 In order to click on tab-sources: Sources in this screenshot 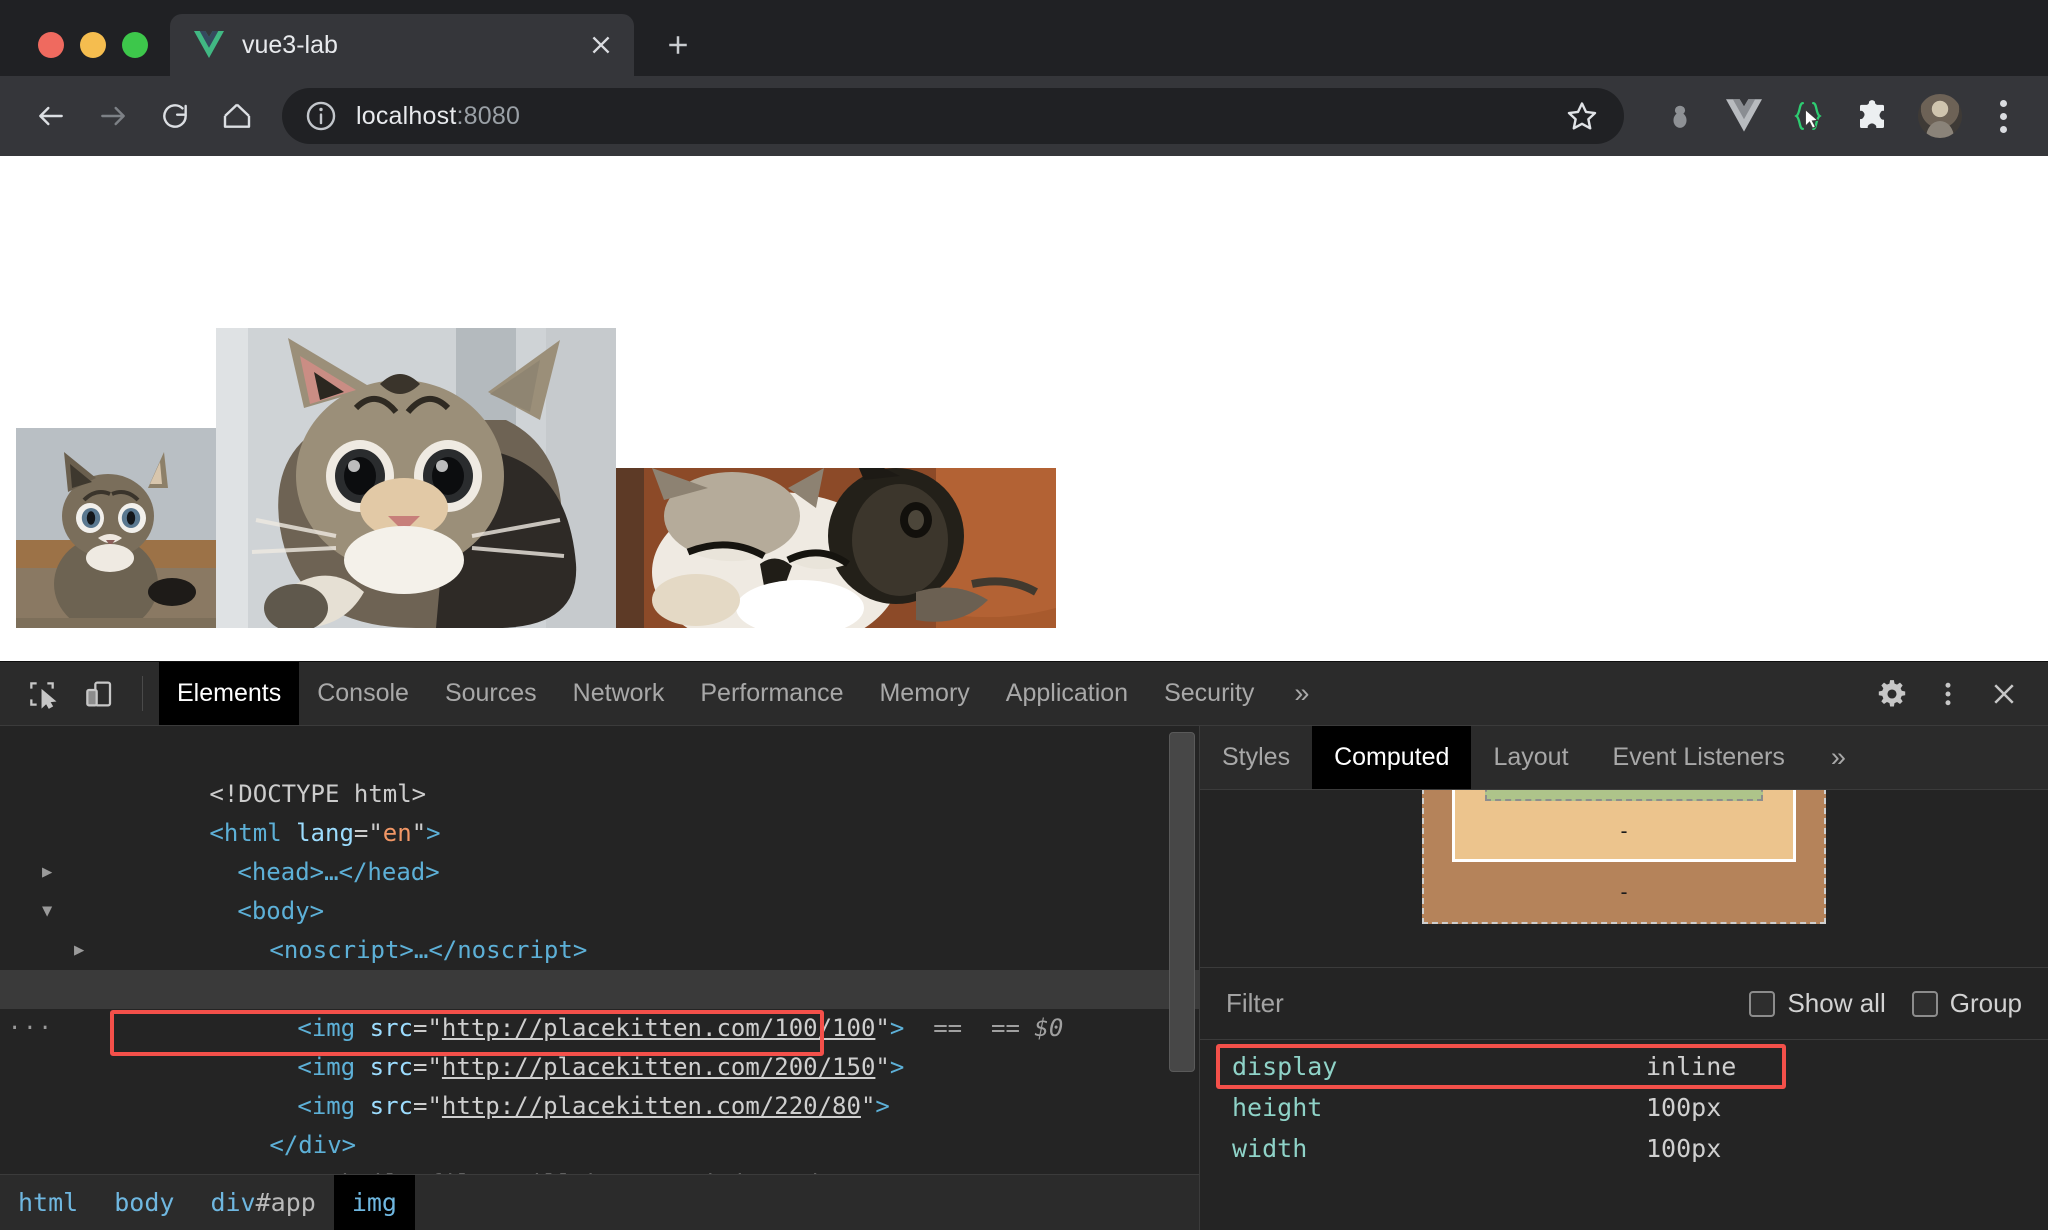, I will do `click(491, 693)`.